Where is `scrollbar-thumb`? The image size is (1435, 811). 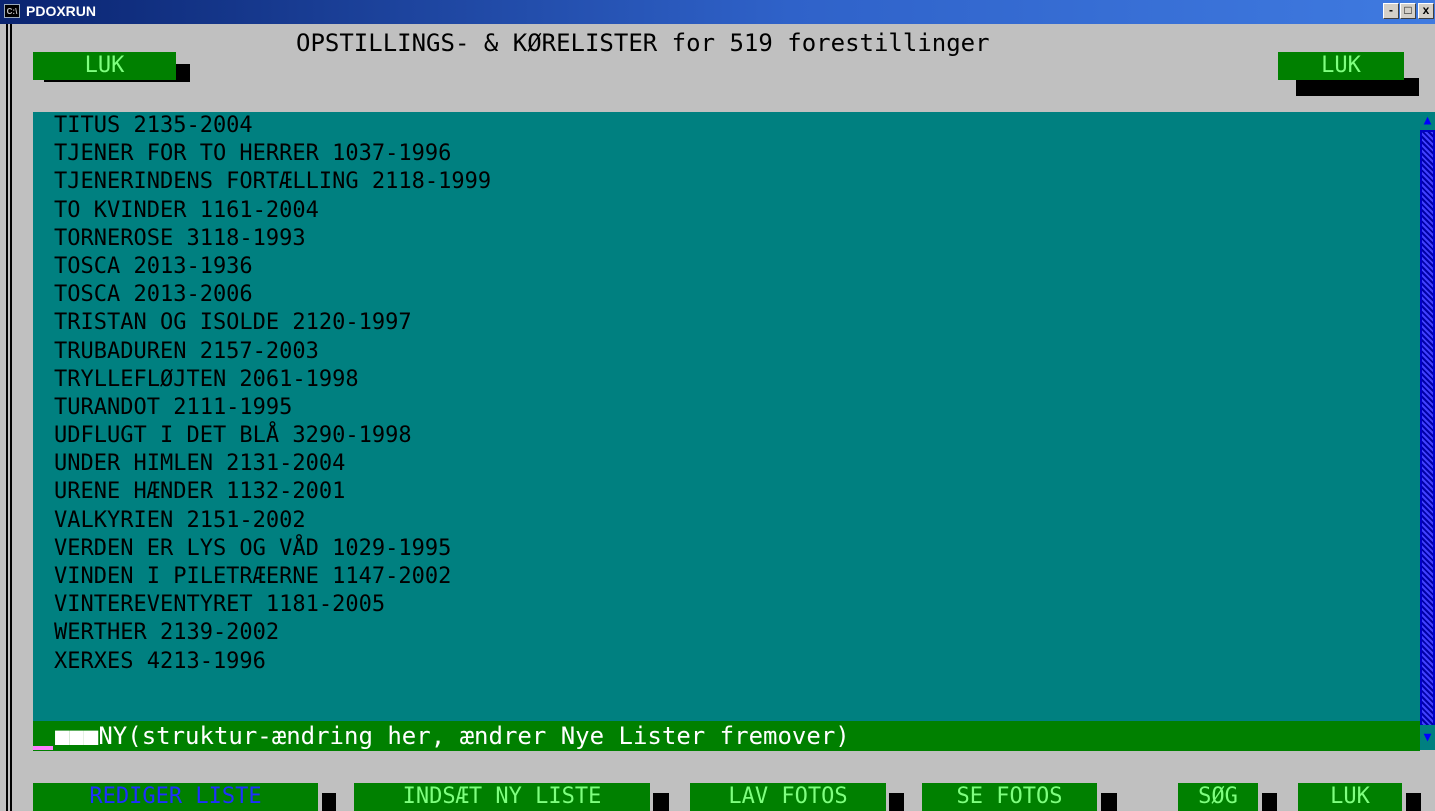 scrollbar-thumb is located at coordinates (1427, 432).